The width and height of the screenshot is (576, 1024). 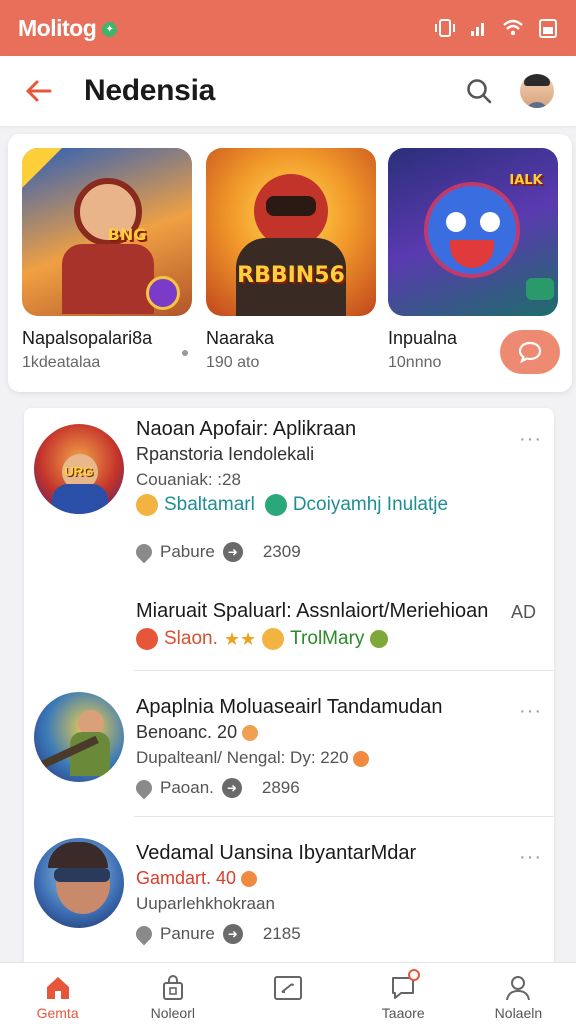 I want to click on tag-label: Slaon., so click(x=191, y=638).